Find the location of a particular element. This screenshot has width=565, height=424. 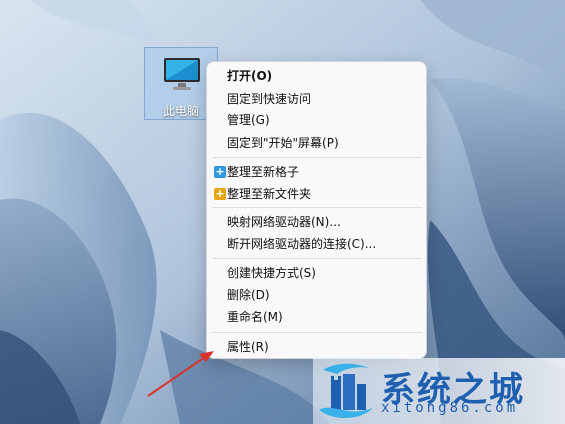

menu-item-new-folder: + 整理至新文件夹 is located at coordinates (263, 194).